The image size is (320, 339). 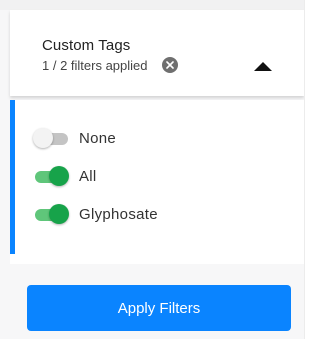 What do you see at coordinates (88, 176) in the screenshot?
I see `option-label: All` at bounding box center [88, 176].